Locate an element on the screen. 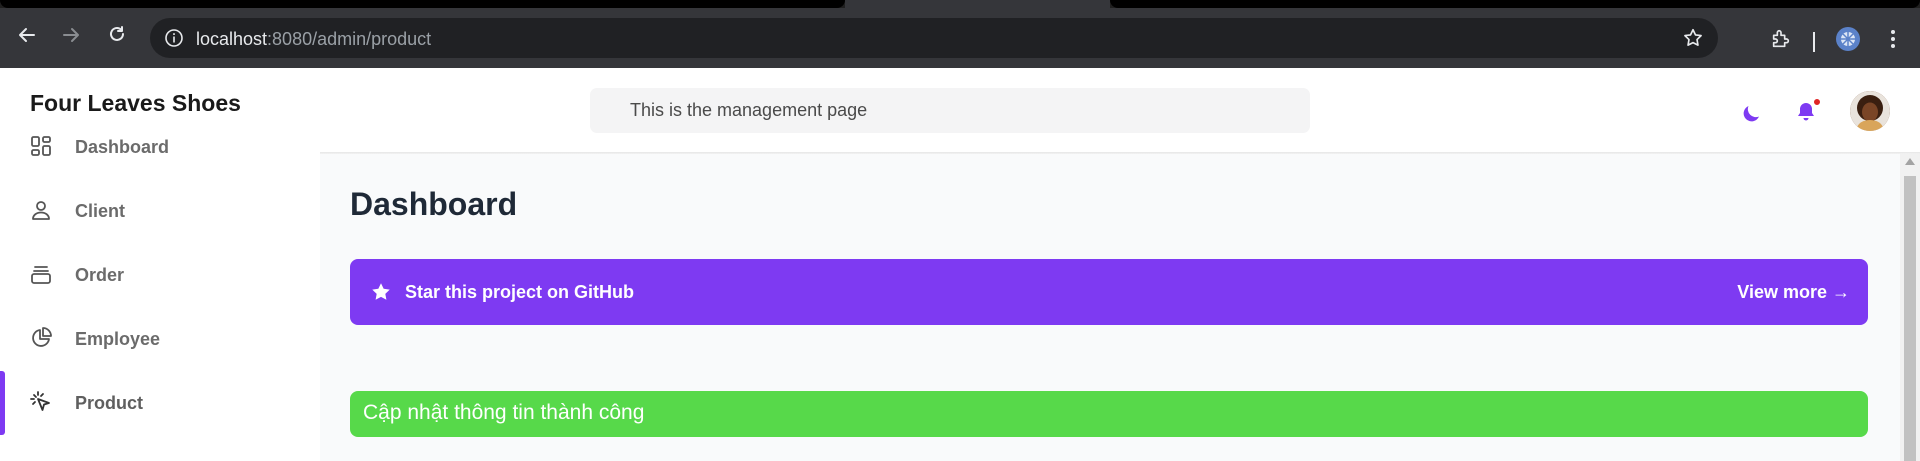  url-host: localhost is located at coordinates (232, 39).